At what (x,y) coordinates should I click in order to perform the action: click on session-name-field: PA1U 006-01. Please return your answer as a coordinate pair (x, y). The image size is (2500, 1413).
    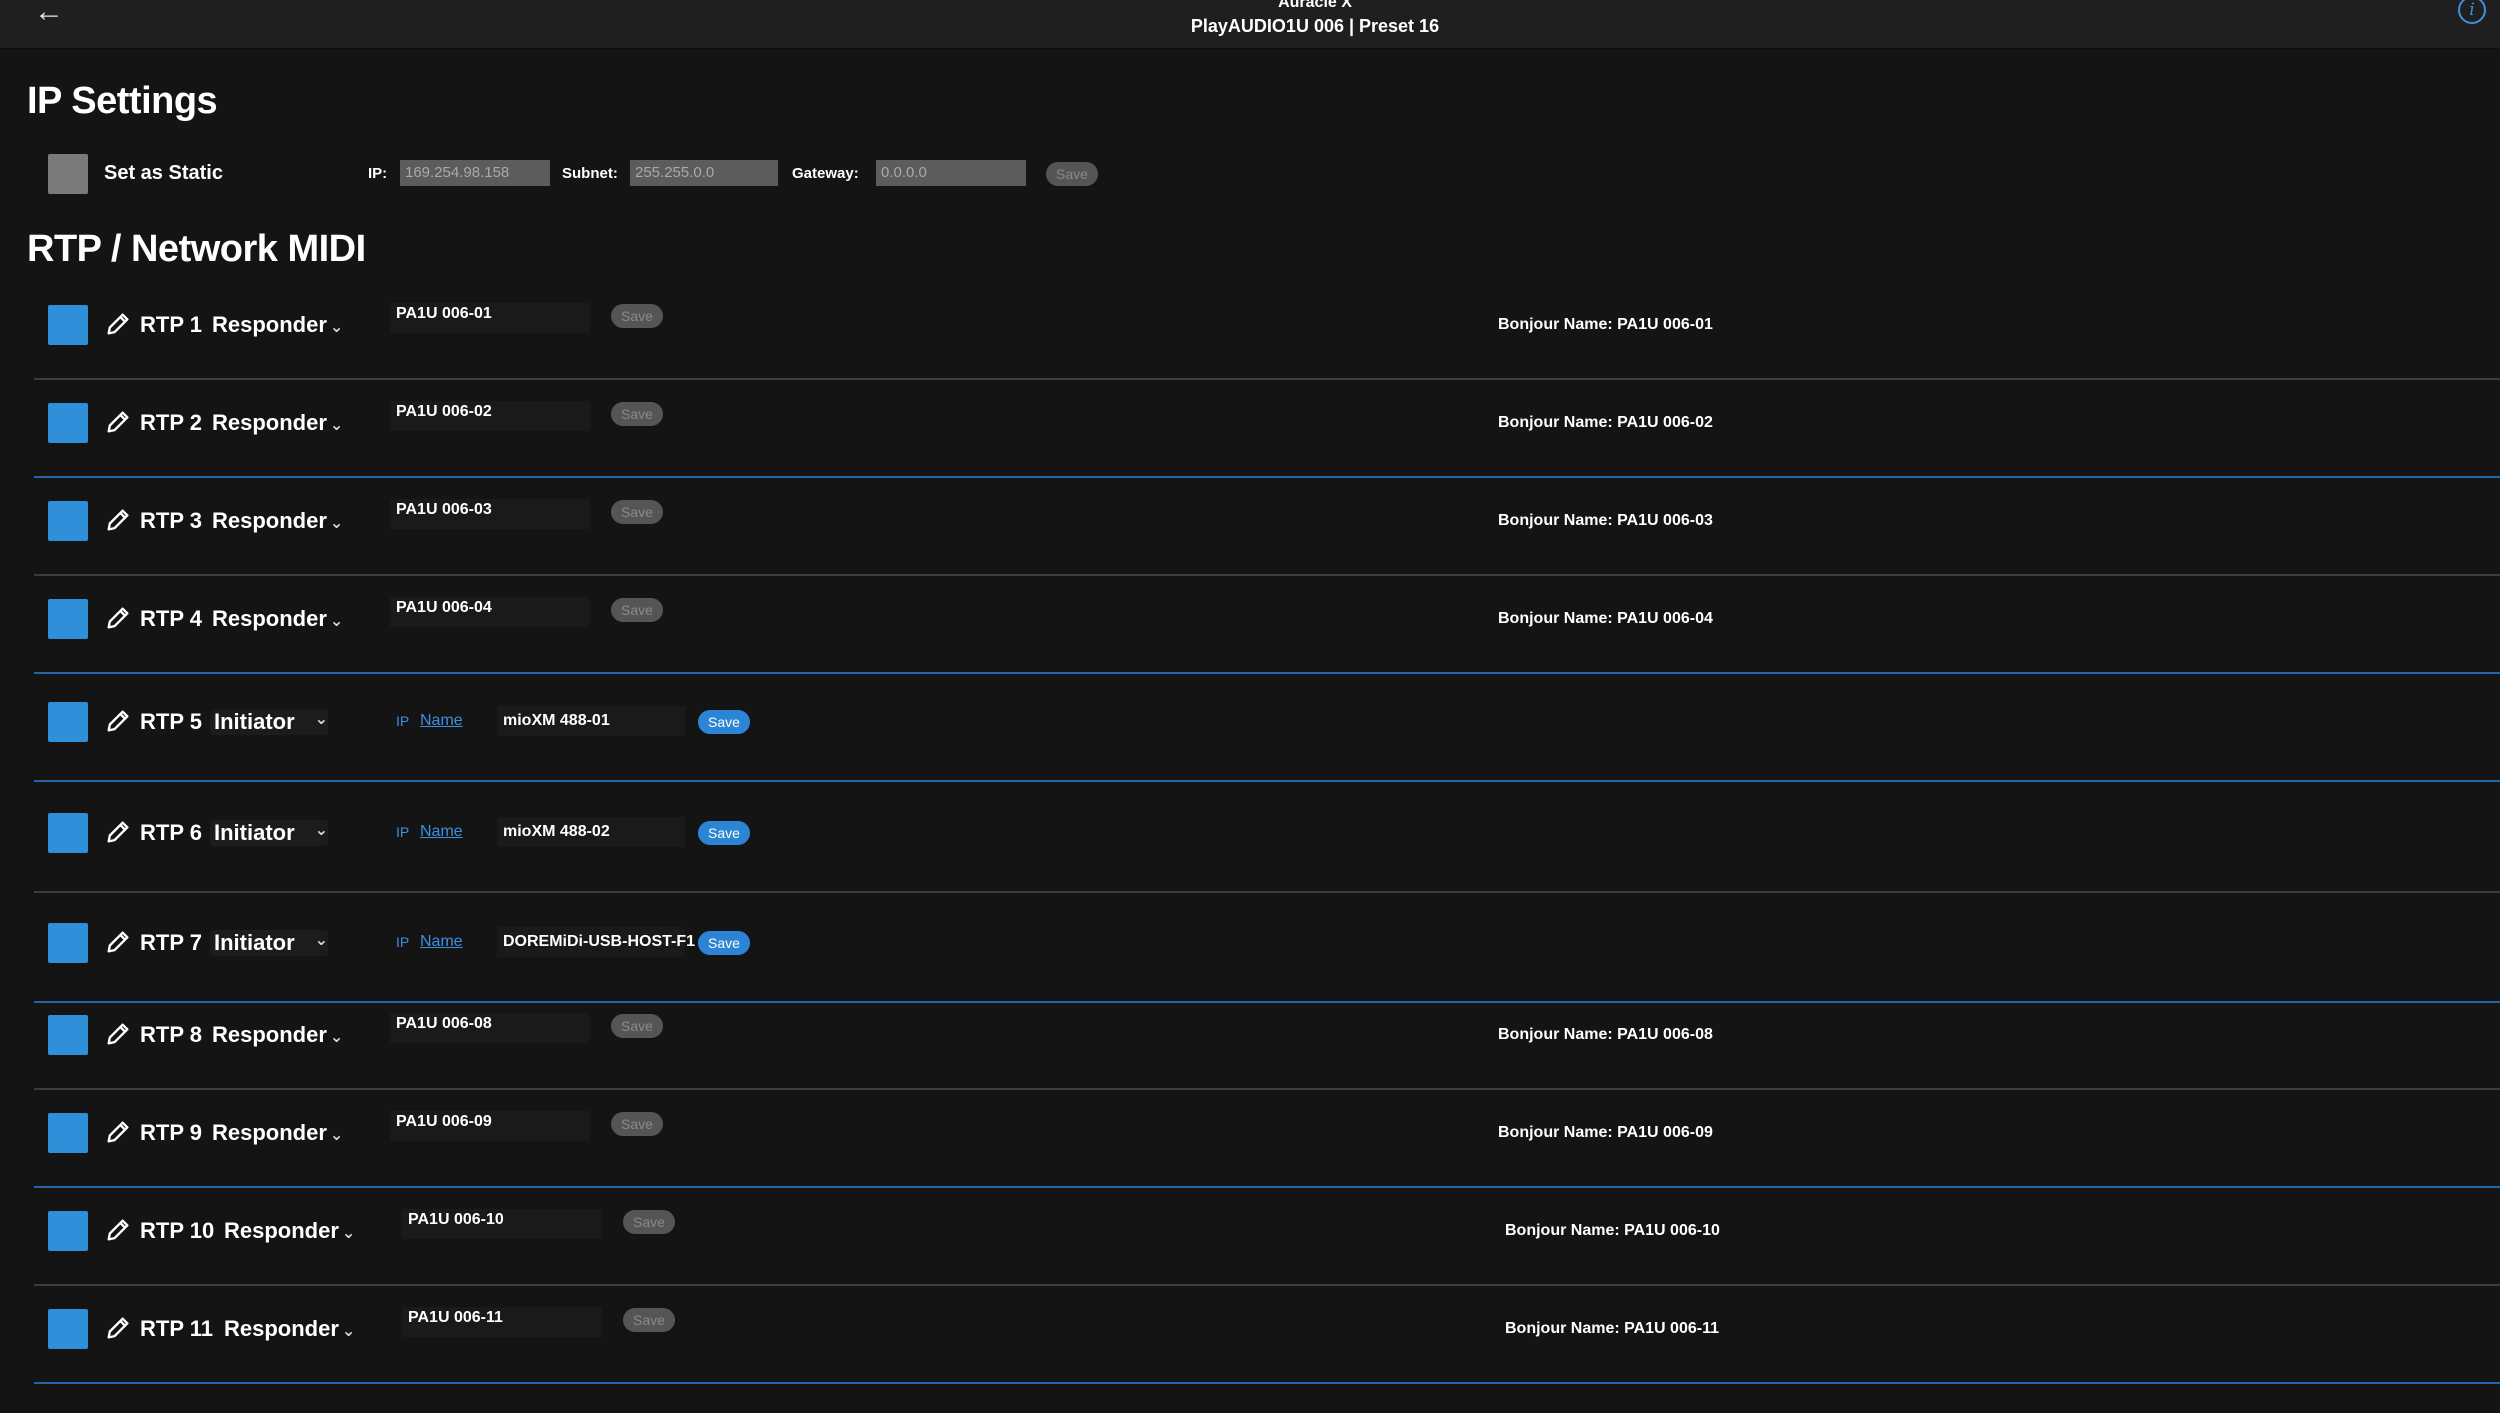
    Looking at the image, I should click on (490, 318).